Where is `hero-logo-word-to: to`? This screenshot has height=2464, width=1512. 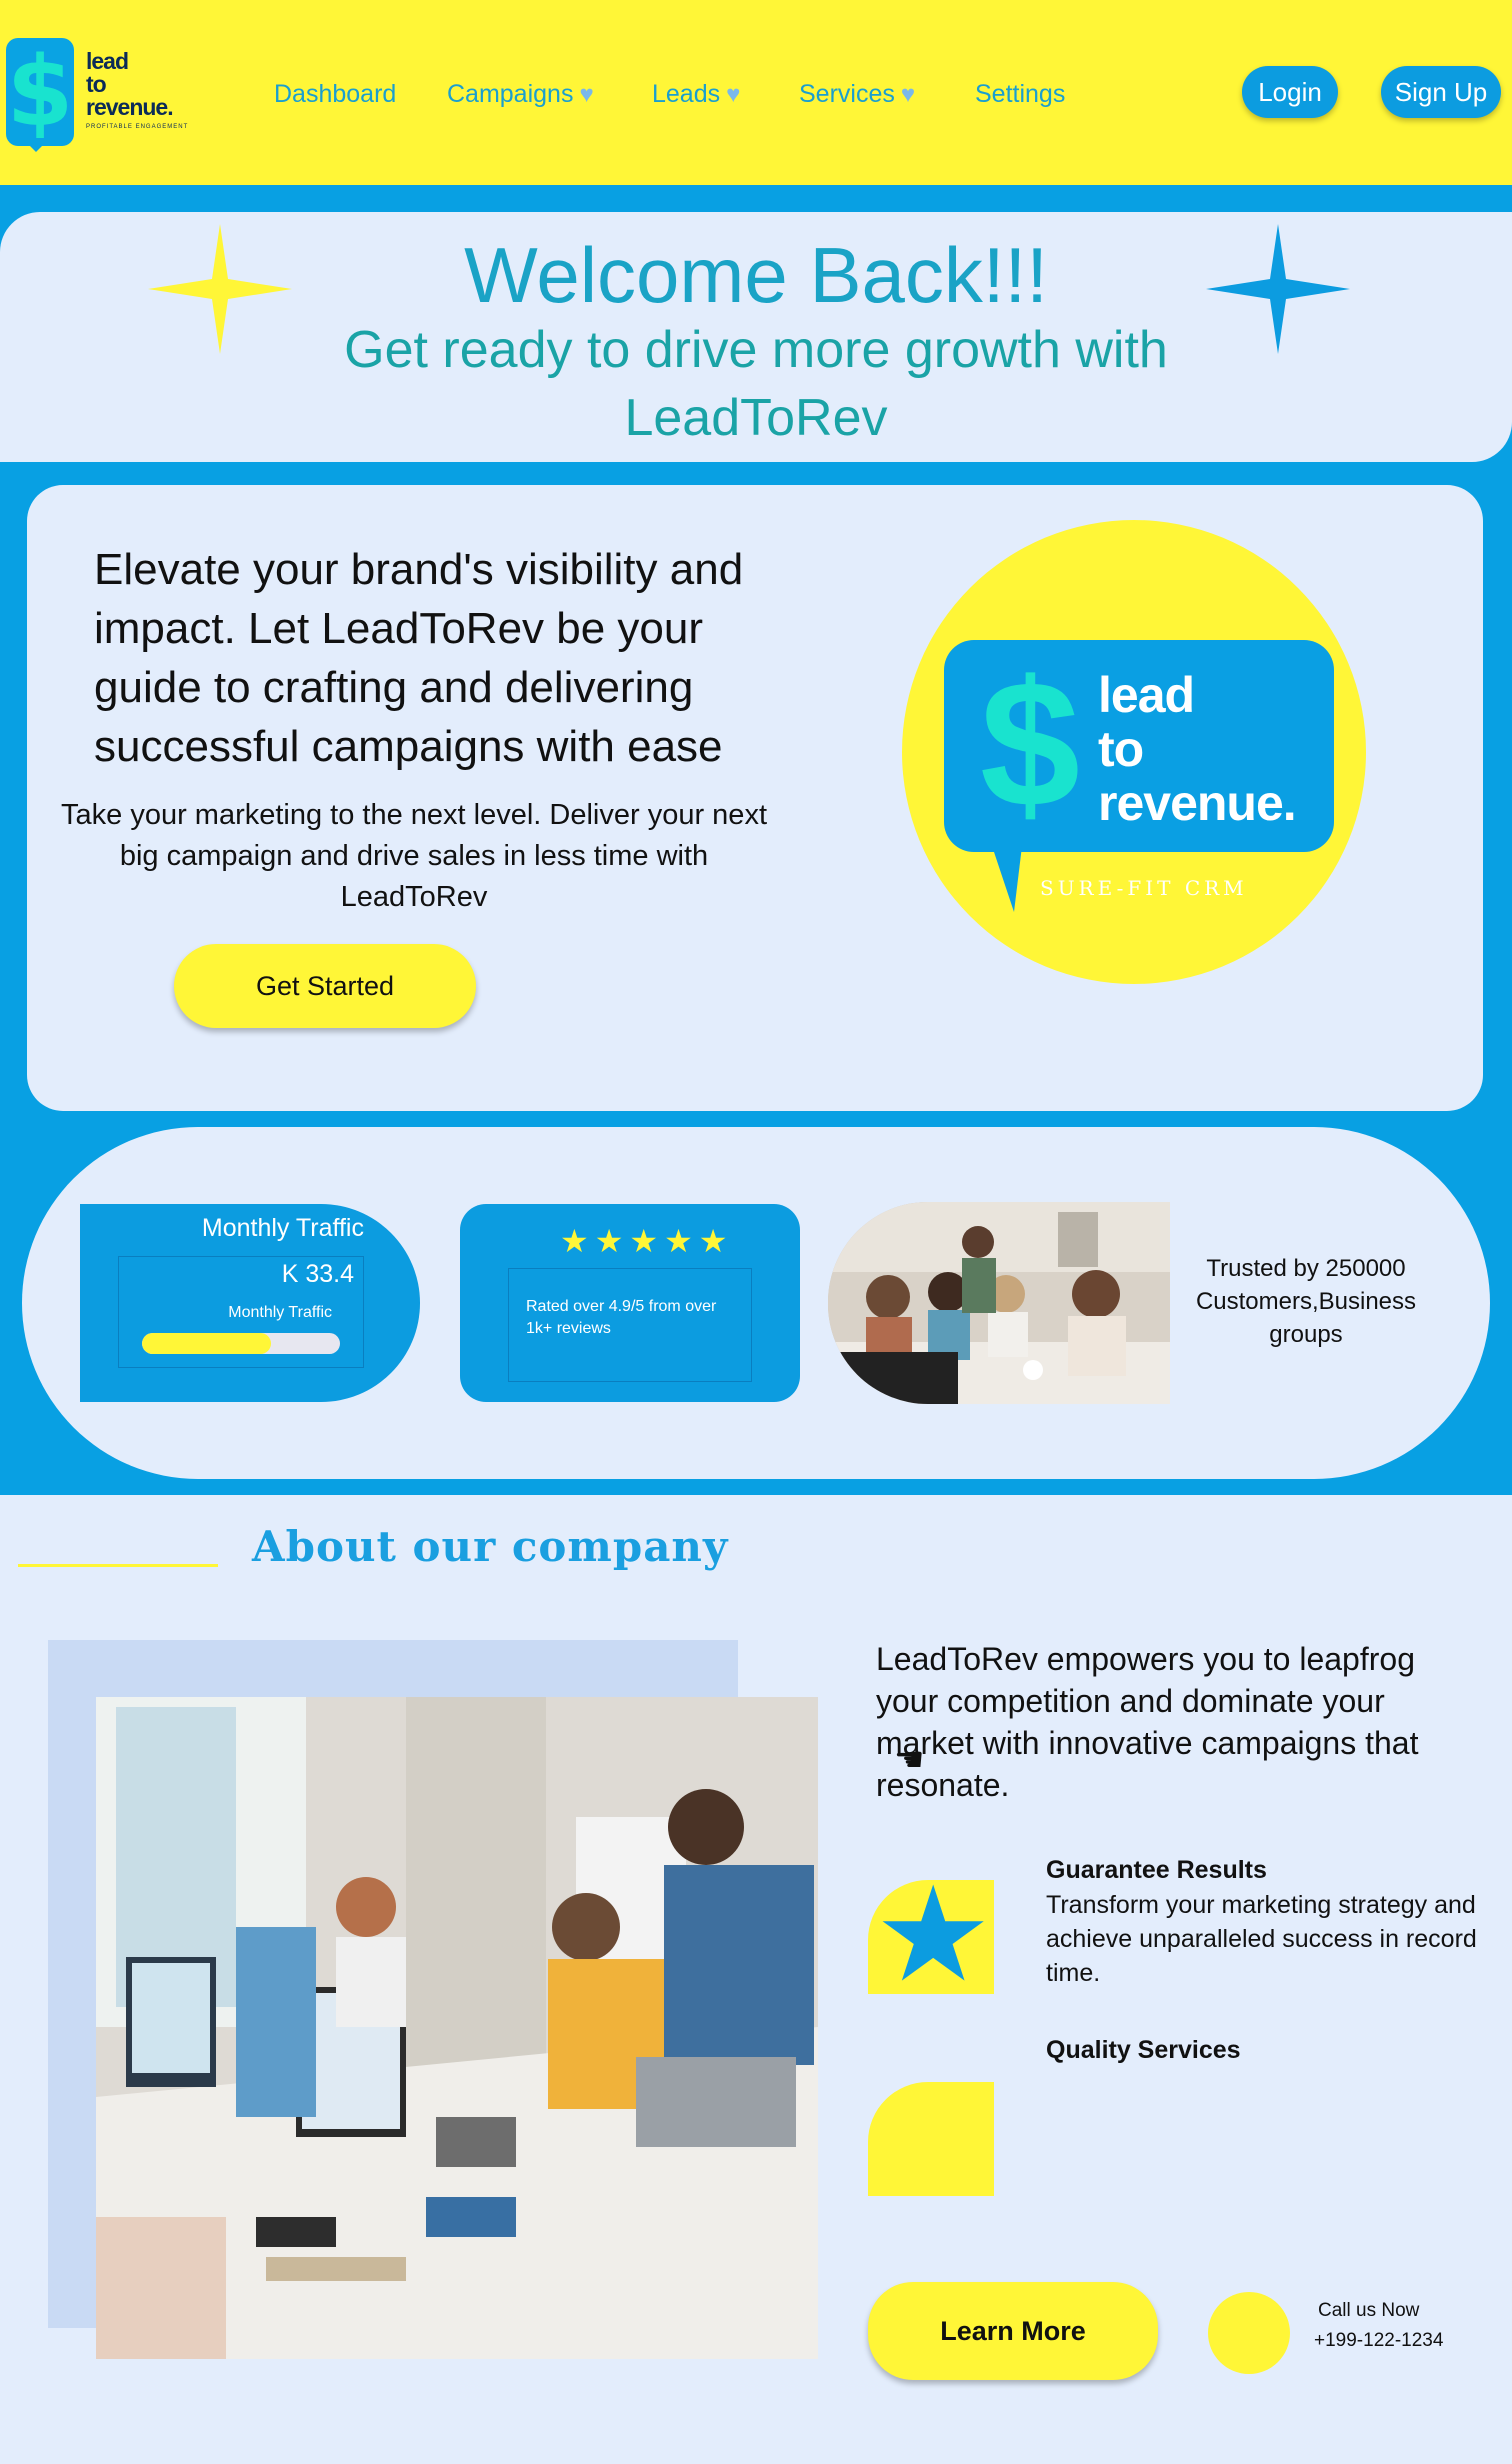
hero-logo-word-to: to is located at coordinates (1121, 749).